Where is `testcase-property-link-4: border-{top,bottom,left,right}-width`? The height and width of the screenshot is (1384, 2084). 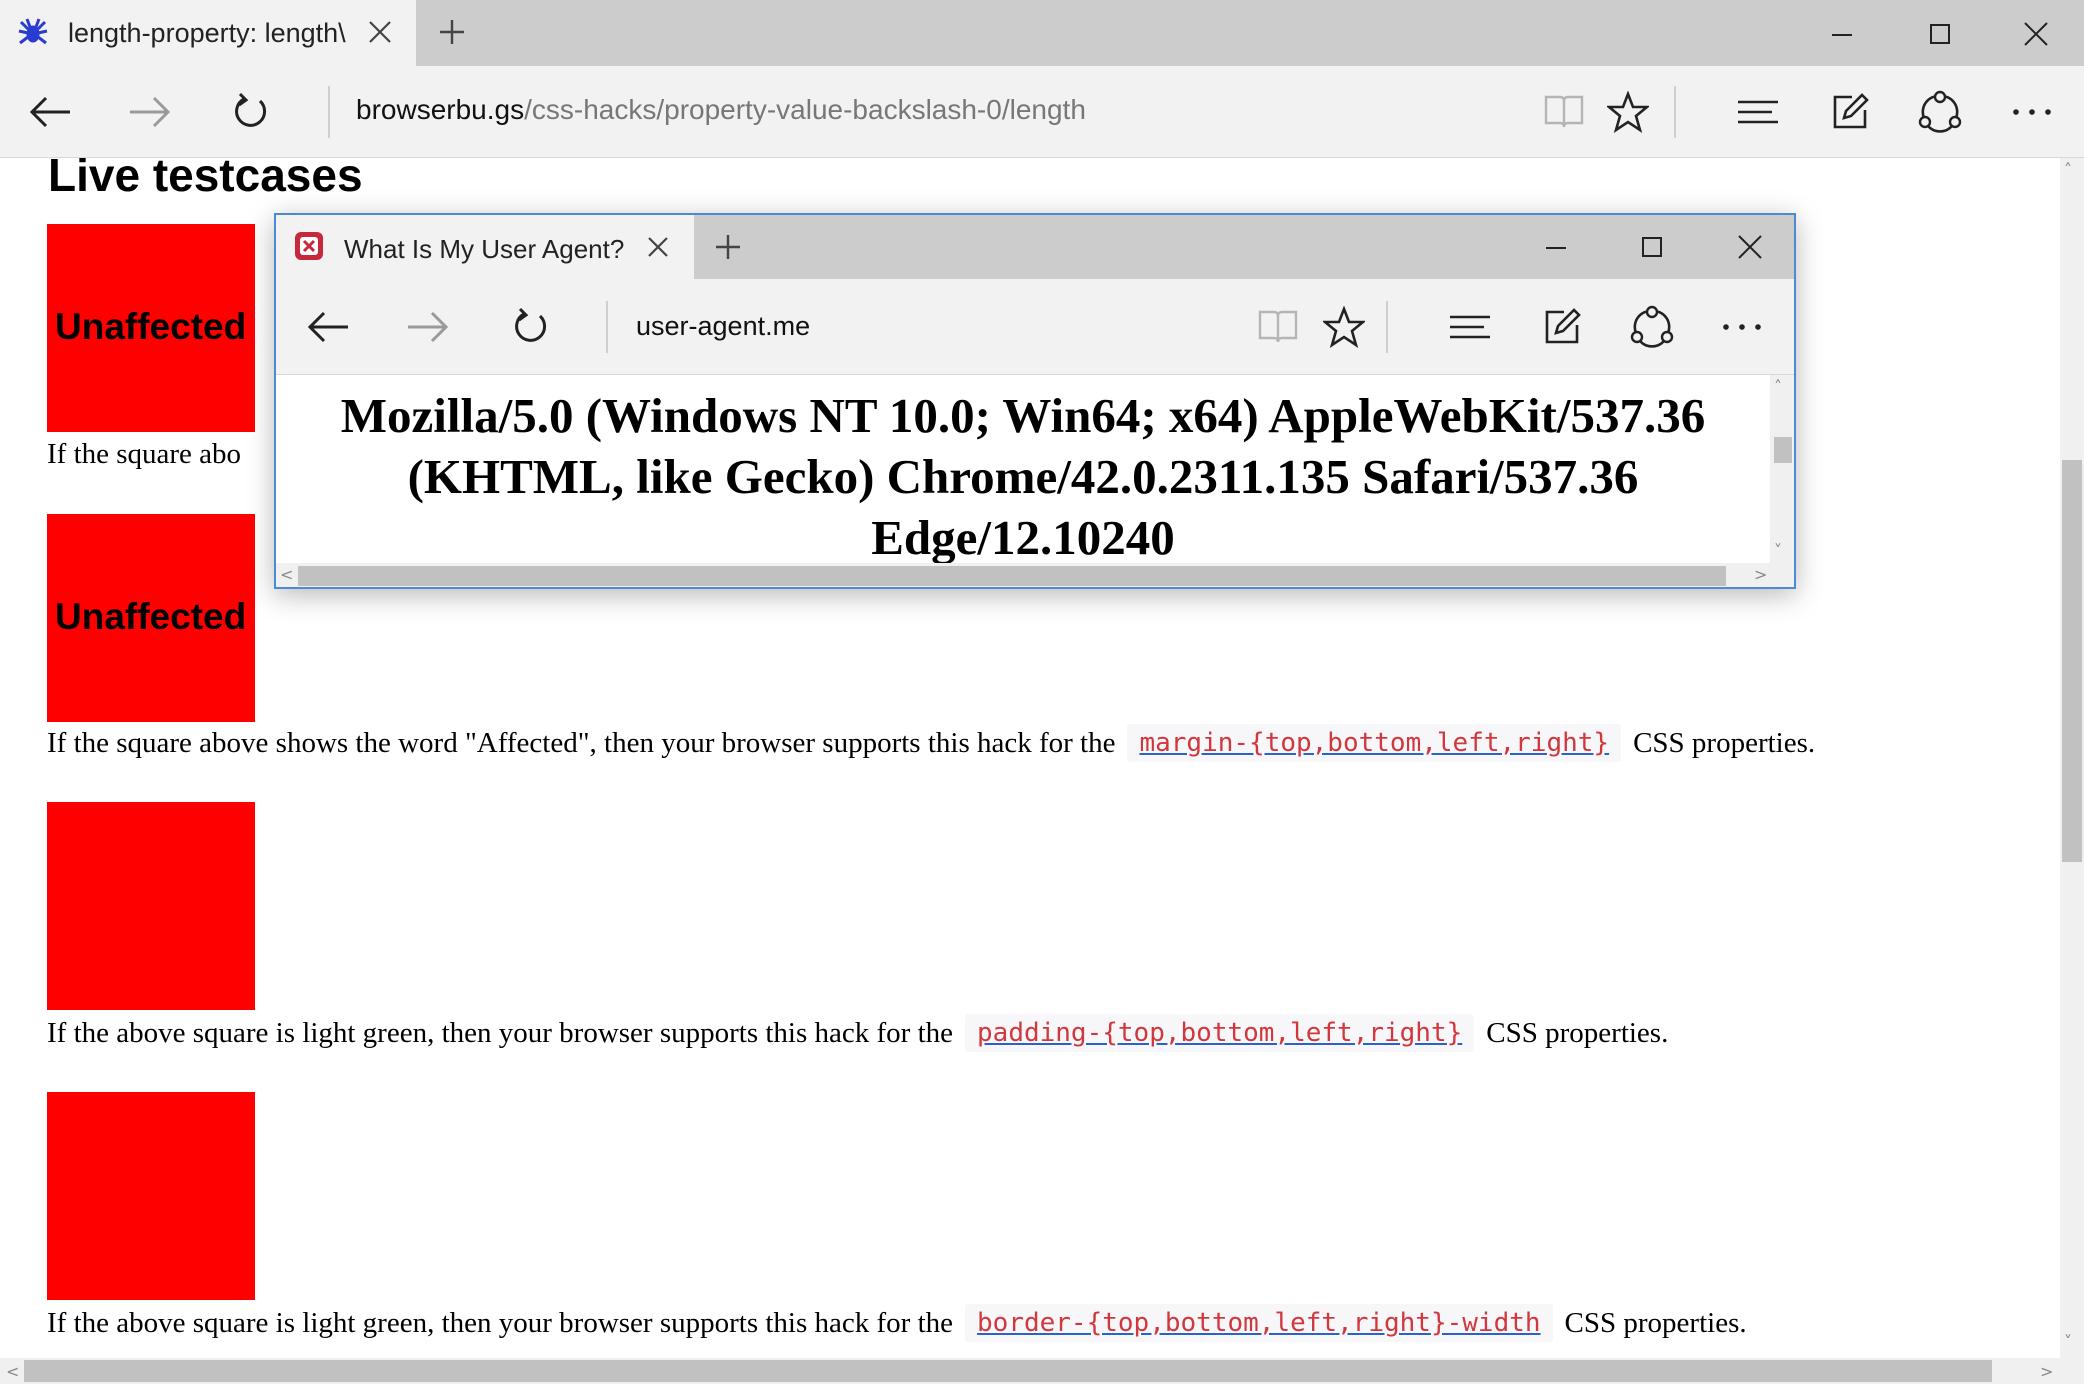 testcase-property-link-4: border-{top,bottom,left,right}-width is located at coordinates (1259, 1323).